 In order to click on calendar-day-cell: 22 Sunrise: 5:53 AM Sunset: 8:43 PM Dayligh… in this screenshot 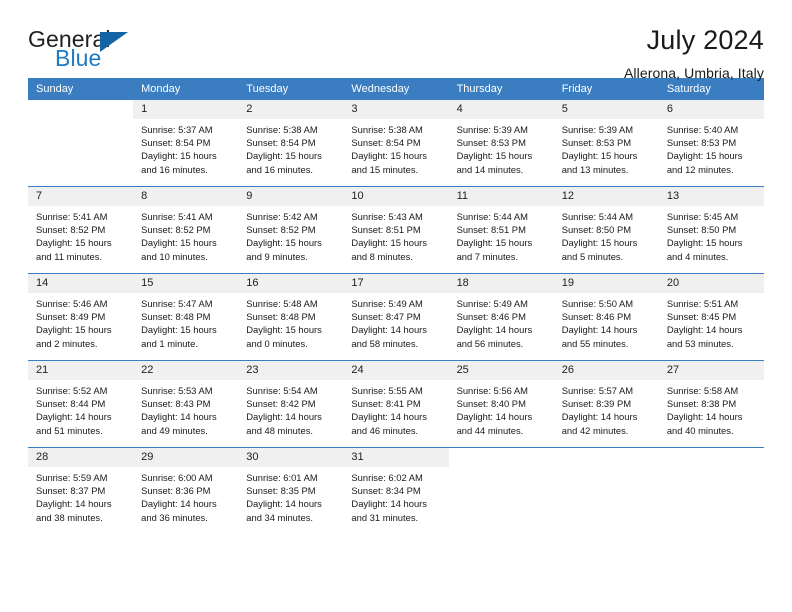, I will do `click(186, 404)`.